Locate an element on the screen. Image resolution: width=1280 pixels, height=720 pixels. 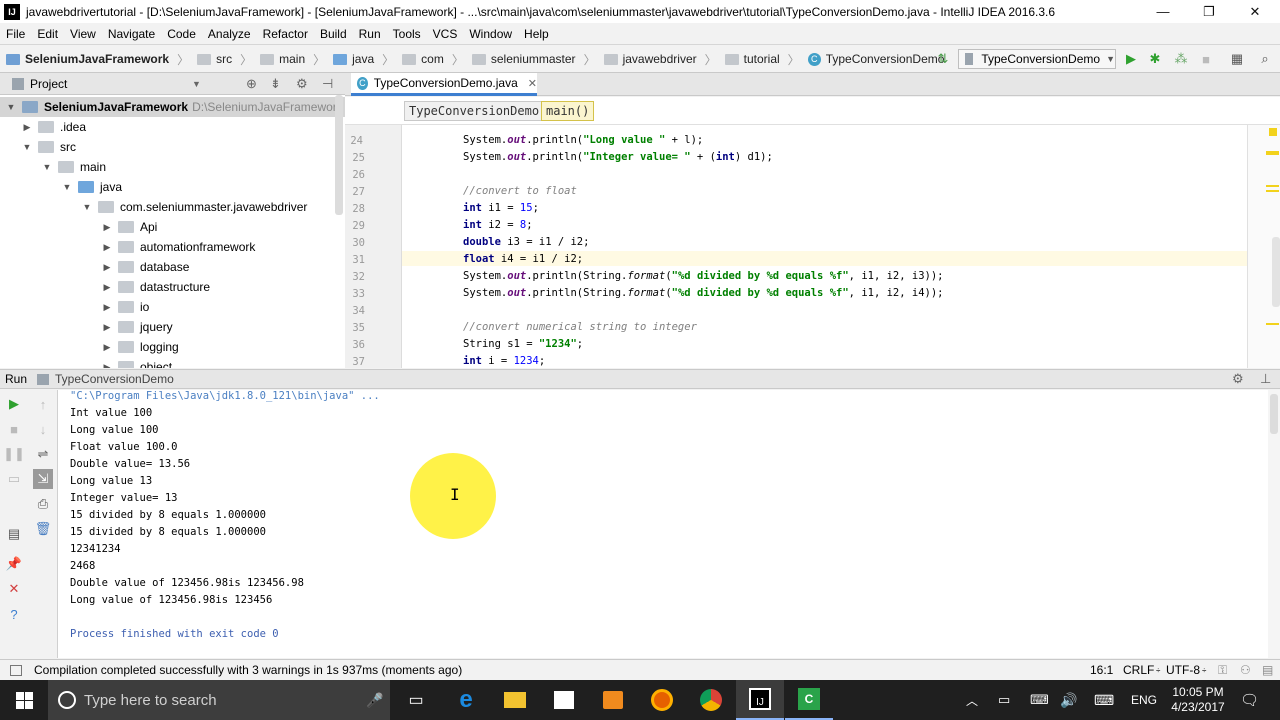
action-center-icon: 🗨 is located at coordinates (1249, 700).